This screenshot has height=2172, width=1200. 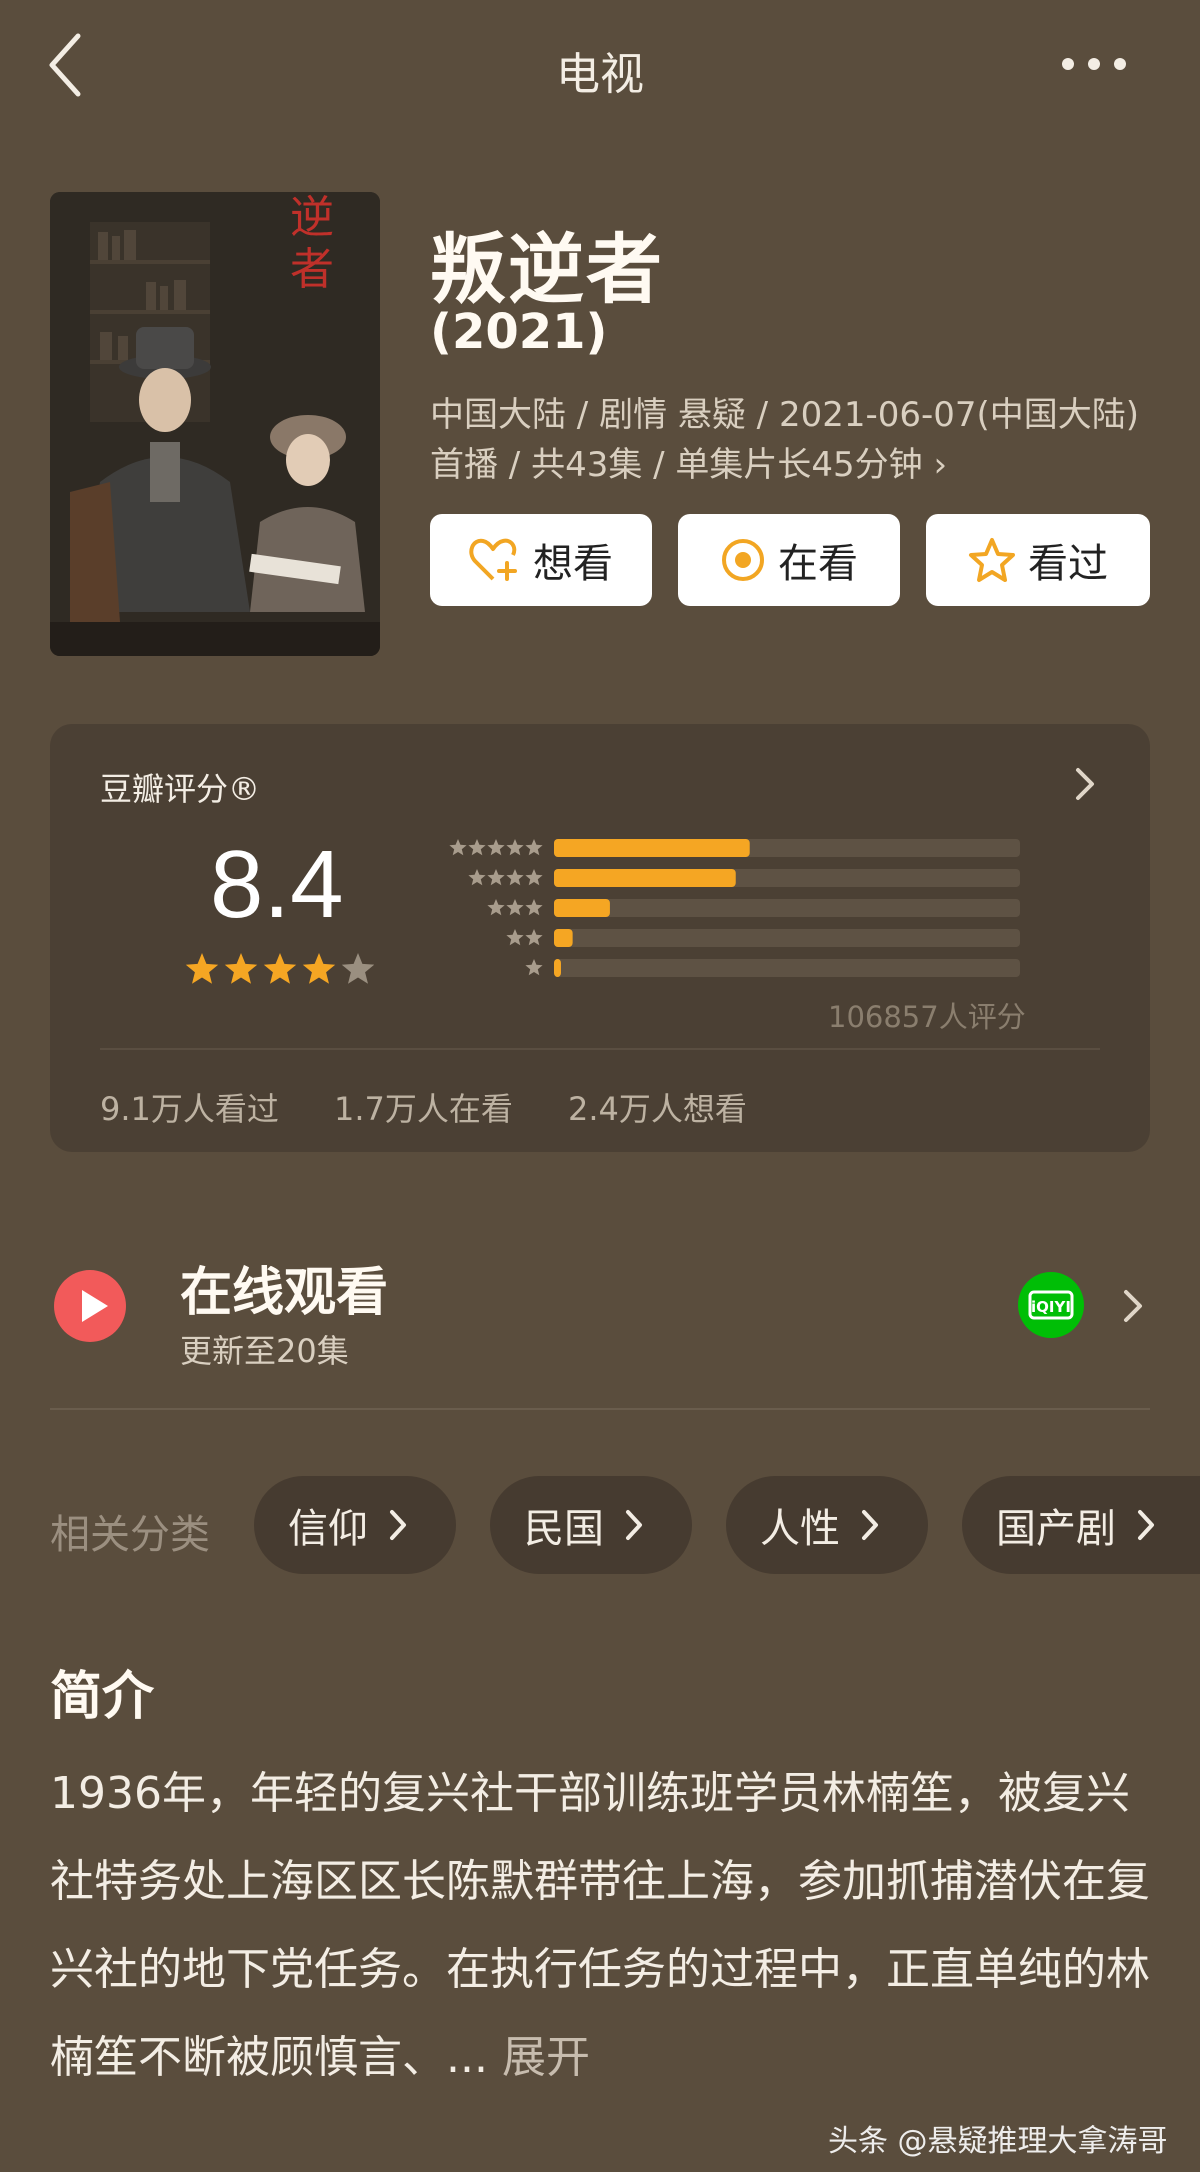 I want to click on tag-chip: 信仰, so click(x=355, y=1525).